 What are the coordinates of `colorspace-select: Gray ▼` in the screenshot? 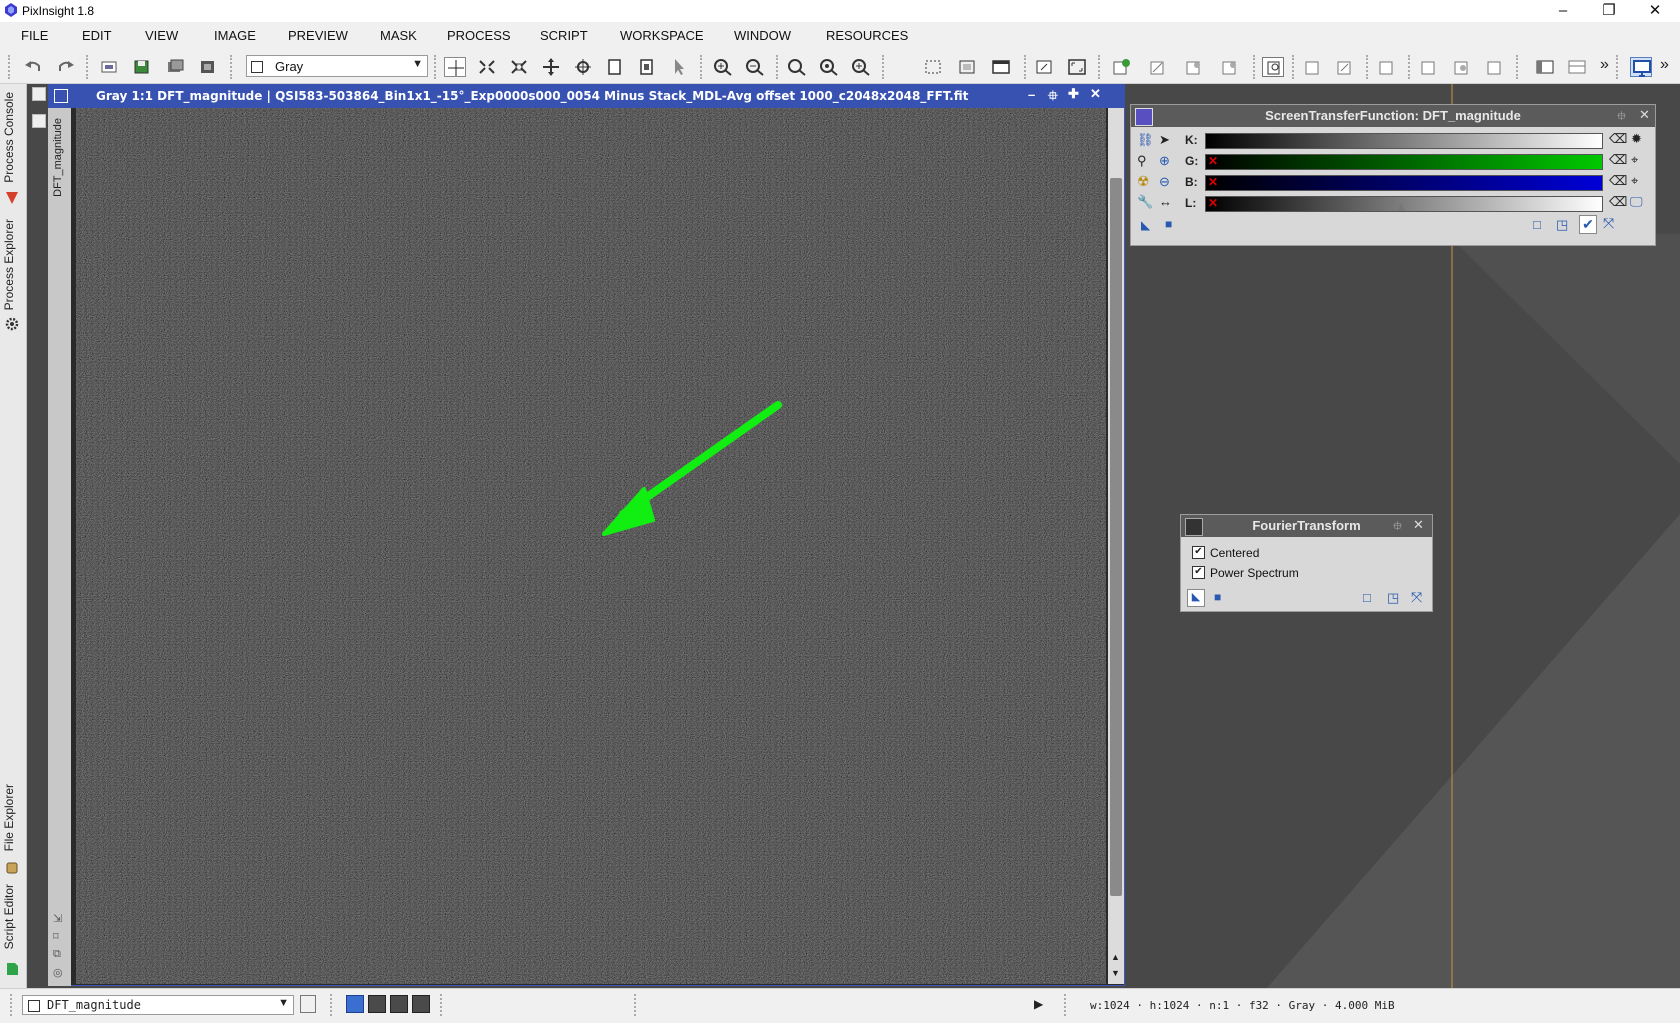 It's located at (337, 66).